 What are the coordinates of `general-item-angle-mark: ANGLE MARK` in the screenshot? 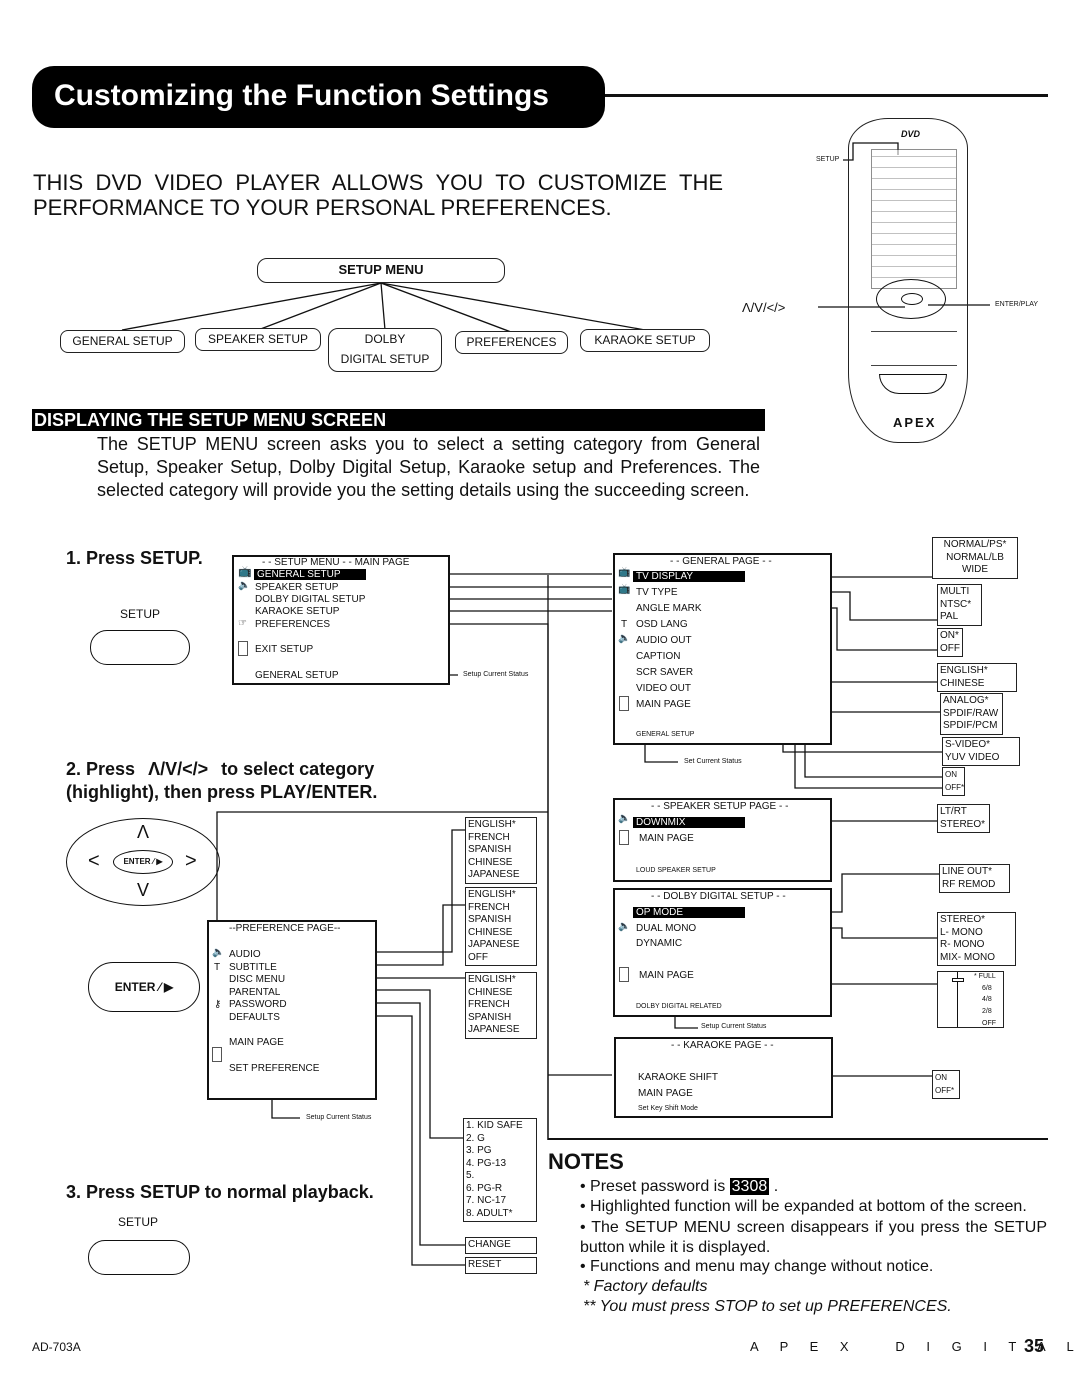 It's located at (669, 608).